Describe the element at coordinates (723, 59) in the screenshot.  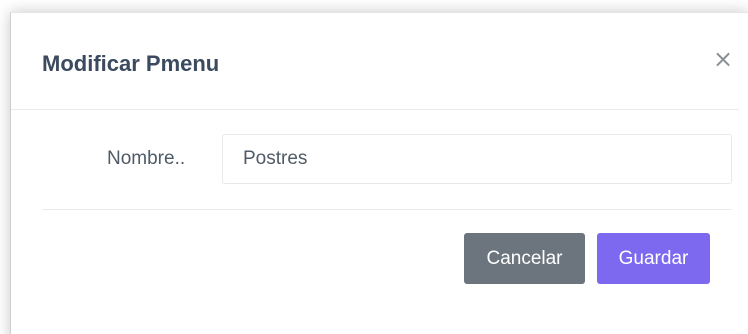
I see `close-icon: ×` at that location.